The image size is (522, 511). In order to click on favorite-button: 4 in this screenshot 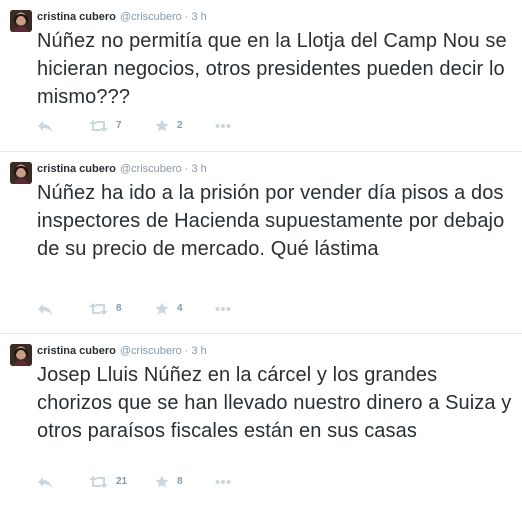, I will do `click(169, 309)`.